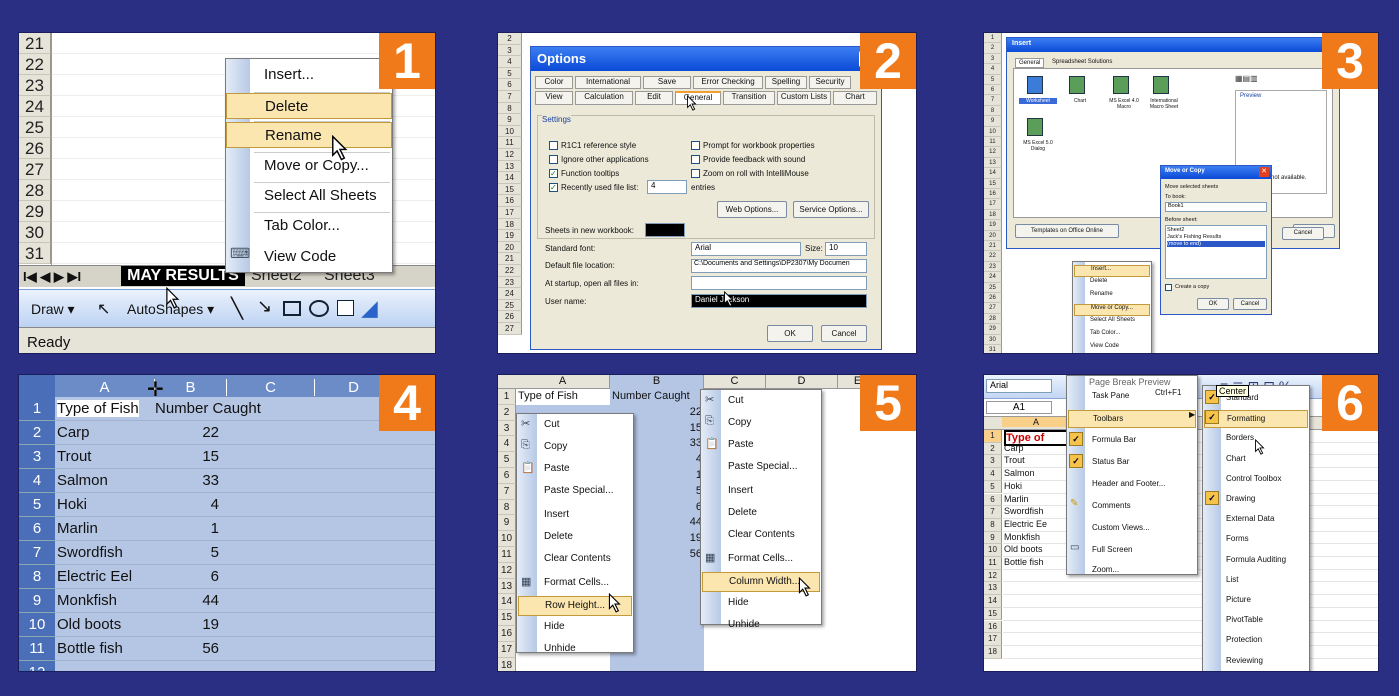 The height and width of the screenshot is (696, 1399). What do you see at coordinates (575, 650) in the screenshot?
I see `row-menu-item: Unhide` at bounding box center [575, 650].